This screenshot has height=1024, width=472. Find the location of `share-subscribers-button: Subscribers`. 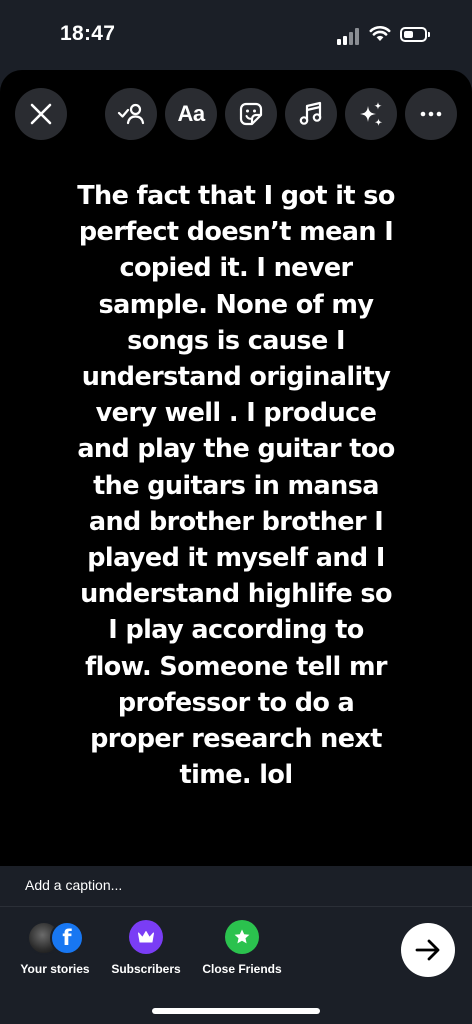

share-subscribers-button: Subscribers is located at coordinates (146, 948).